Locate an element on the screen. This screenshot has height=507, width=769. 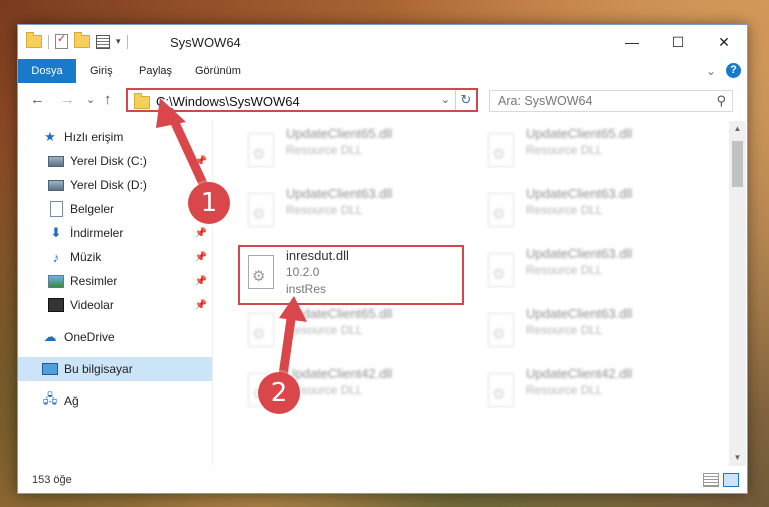
sidebar-item-downloads: ⬇ İndirmeler 📌 is located at coordinates (115, 233).